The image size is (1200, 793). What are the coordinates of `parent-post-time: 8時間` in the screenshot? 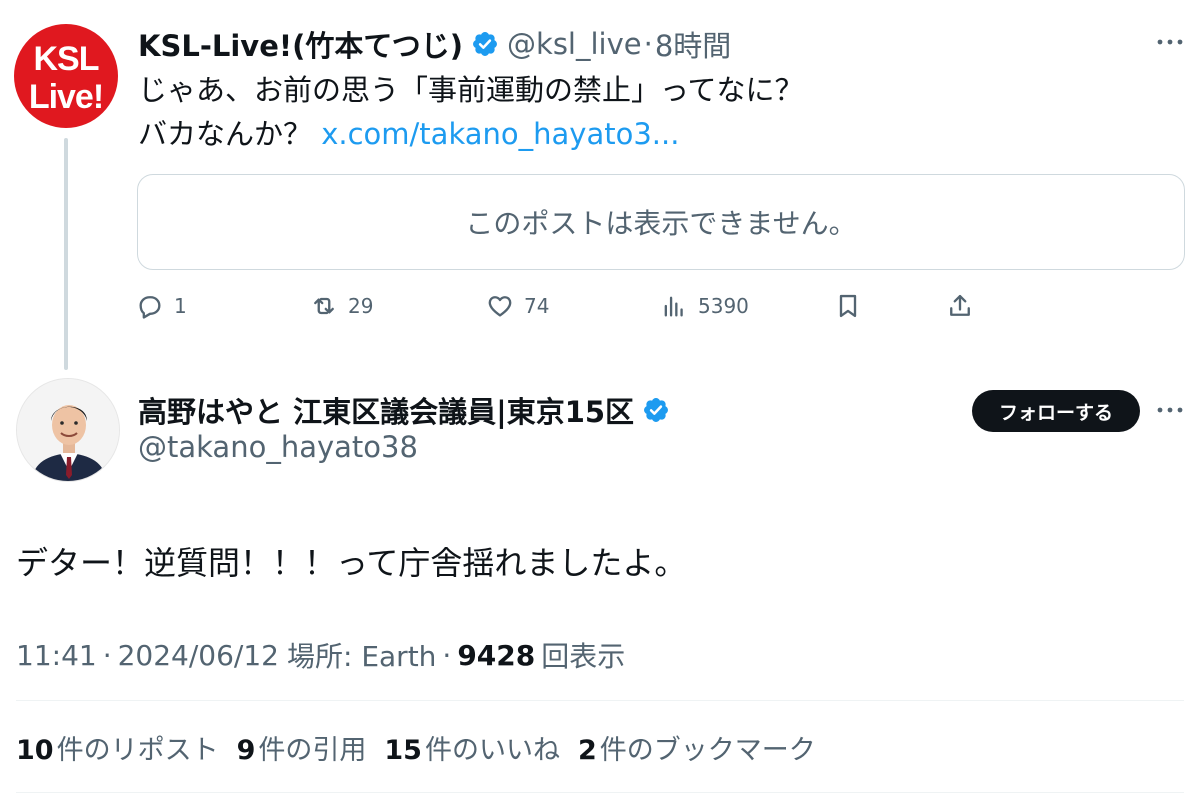 It's located at (693, 44).